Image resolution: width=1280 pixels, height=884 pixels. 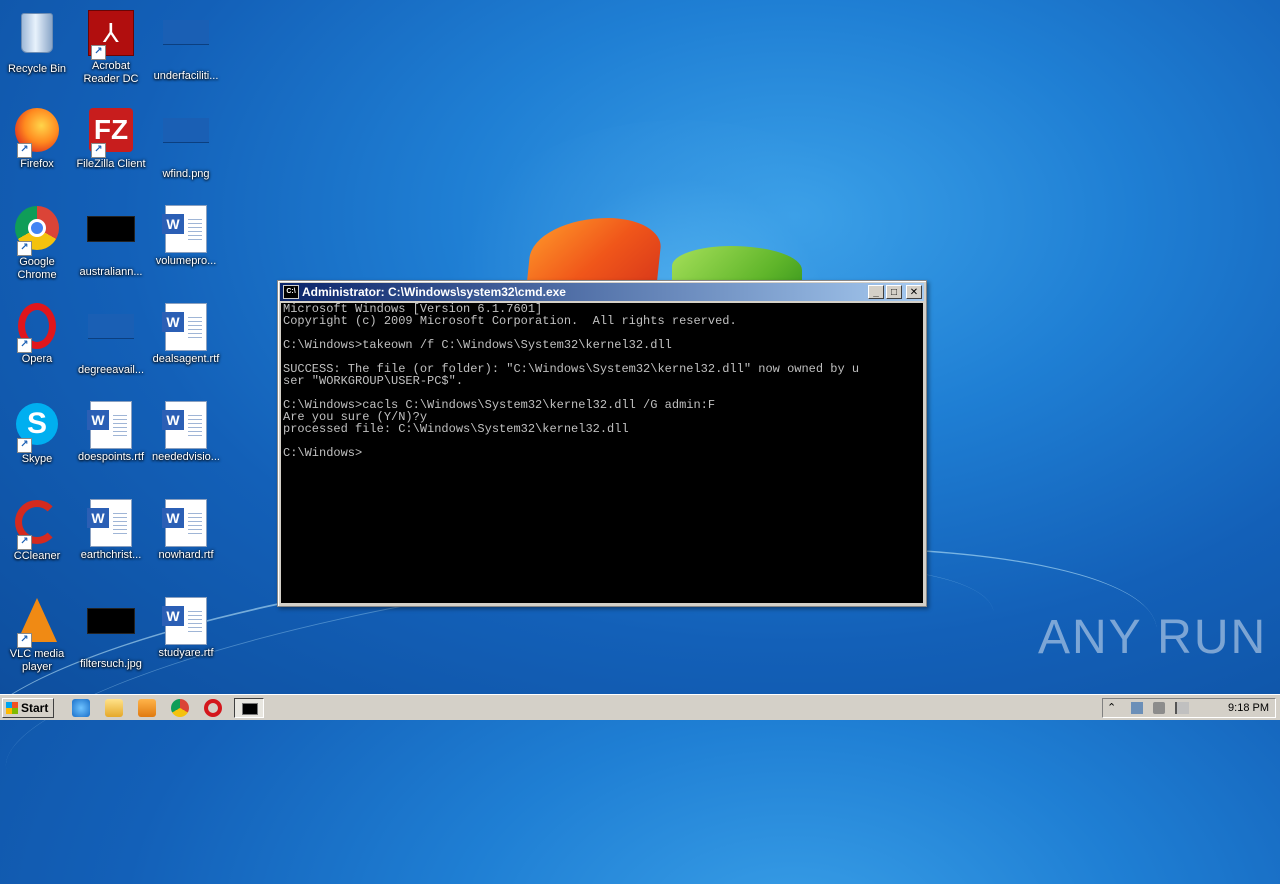 What do you see at coordinates (373, 381) in the screenshot?
I see `console-line: ser "WORKGROUP\USER-PC$".` at bounding box center [373, 381].